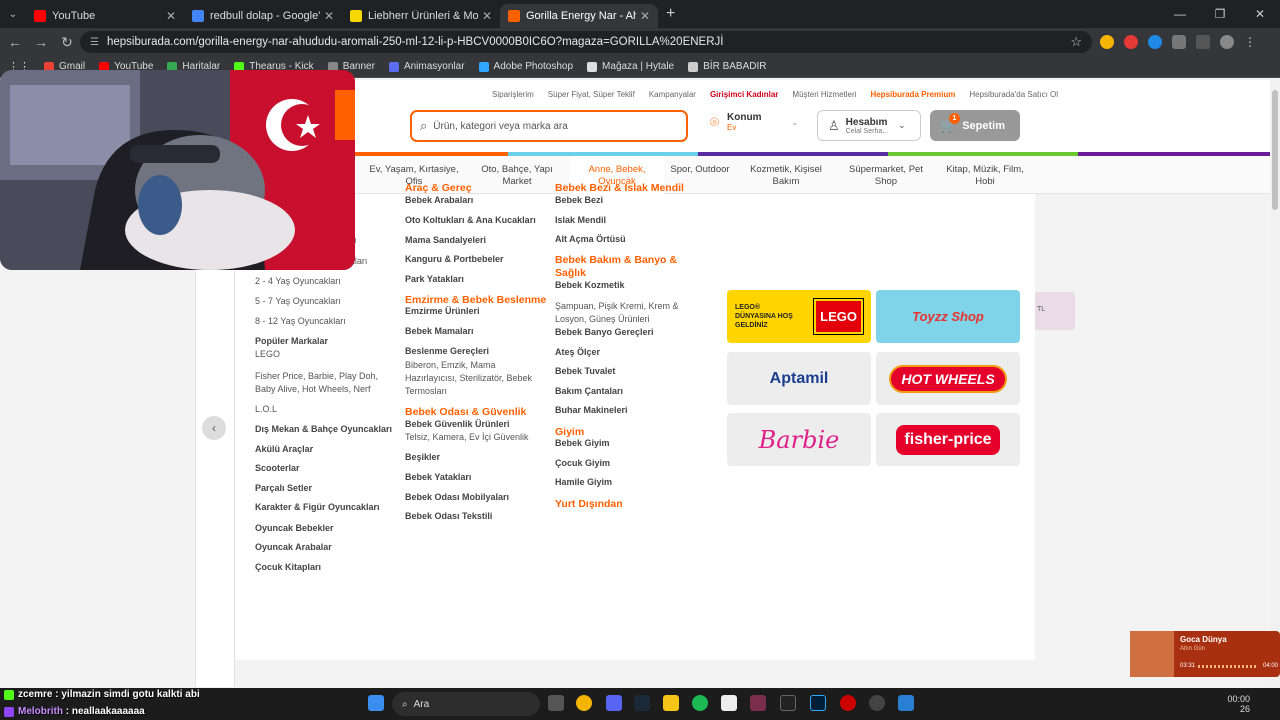 This screenshot has width=1280, height=720. Describe the element at coordinates (426, 66) in the screenshot. I see `bookmark-item: Animasyonlar` at that location.